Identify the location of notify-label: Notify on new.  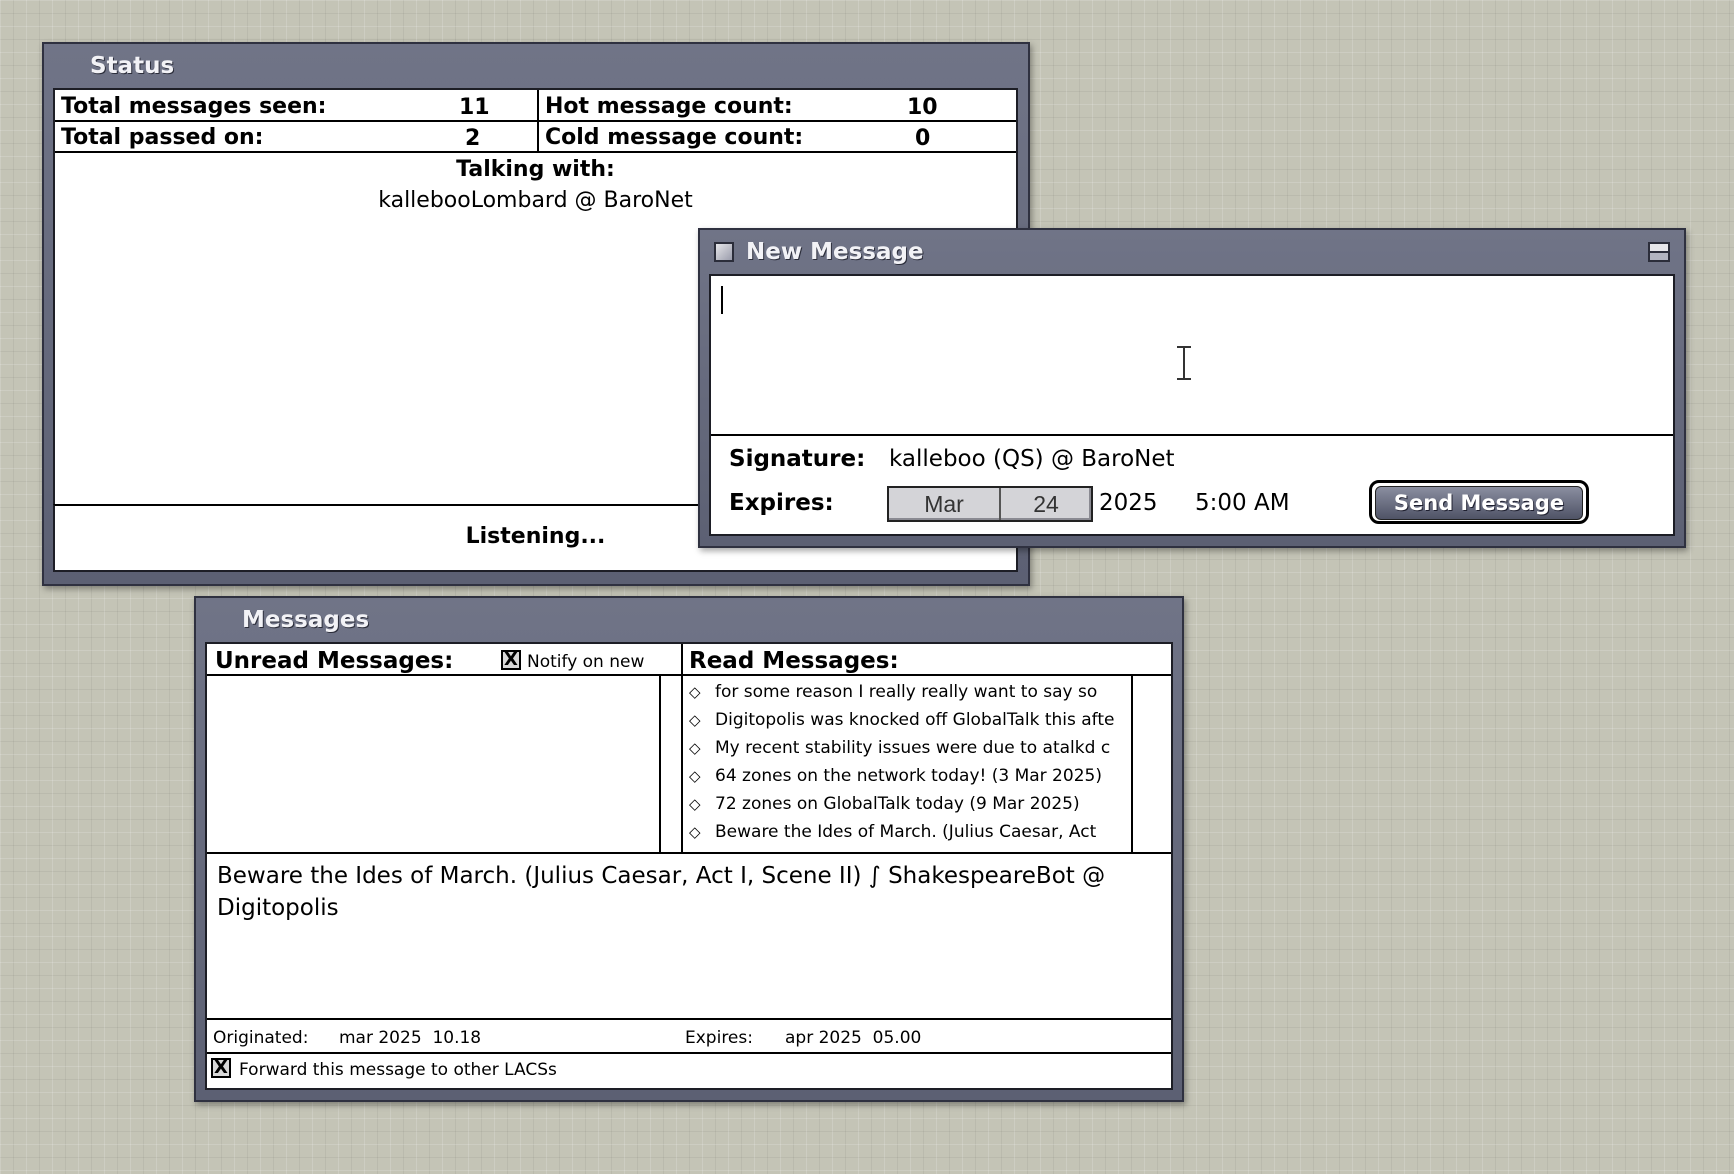
(586, 662).